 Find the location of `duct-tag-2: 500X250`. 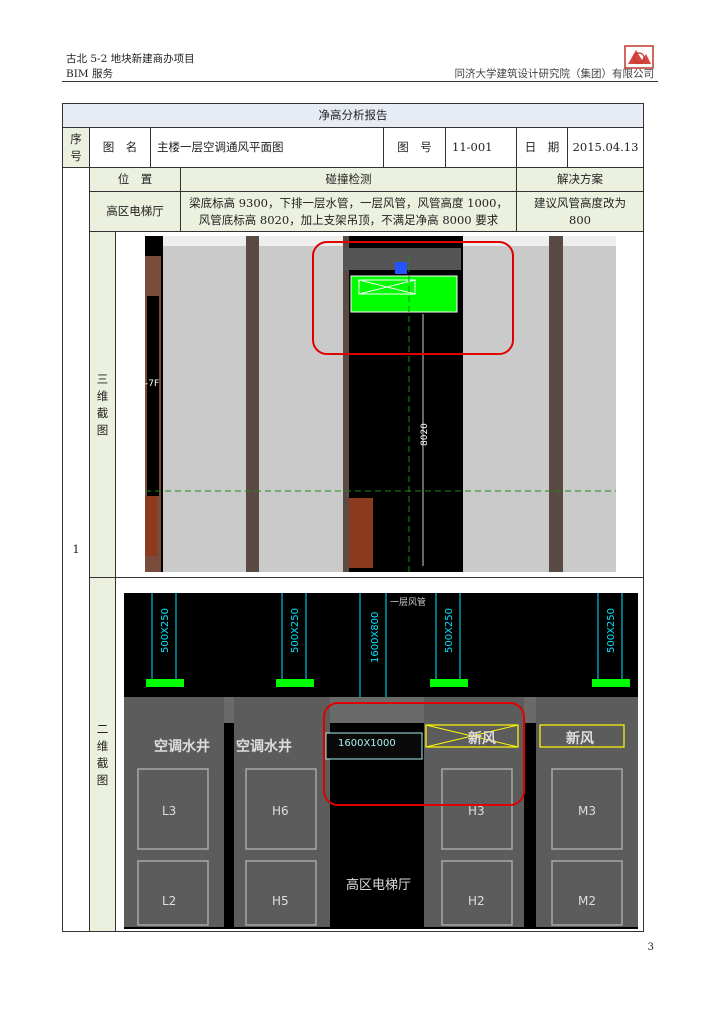

duct-tag-2: 500X250 is located at coordinates (295, 630).